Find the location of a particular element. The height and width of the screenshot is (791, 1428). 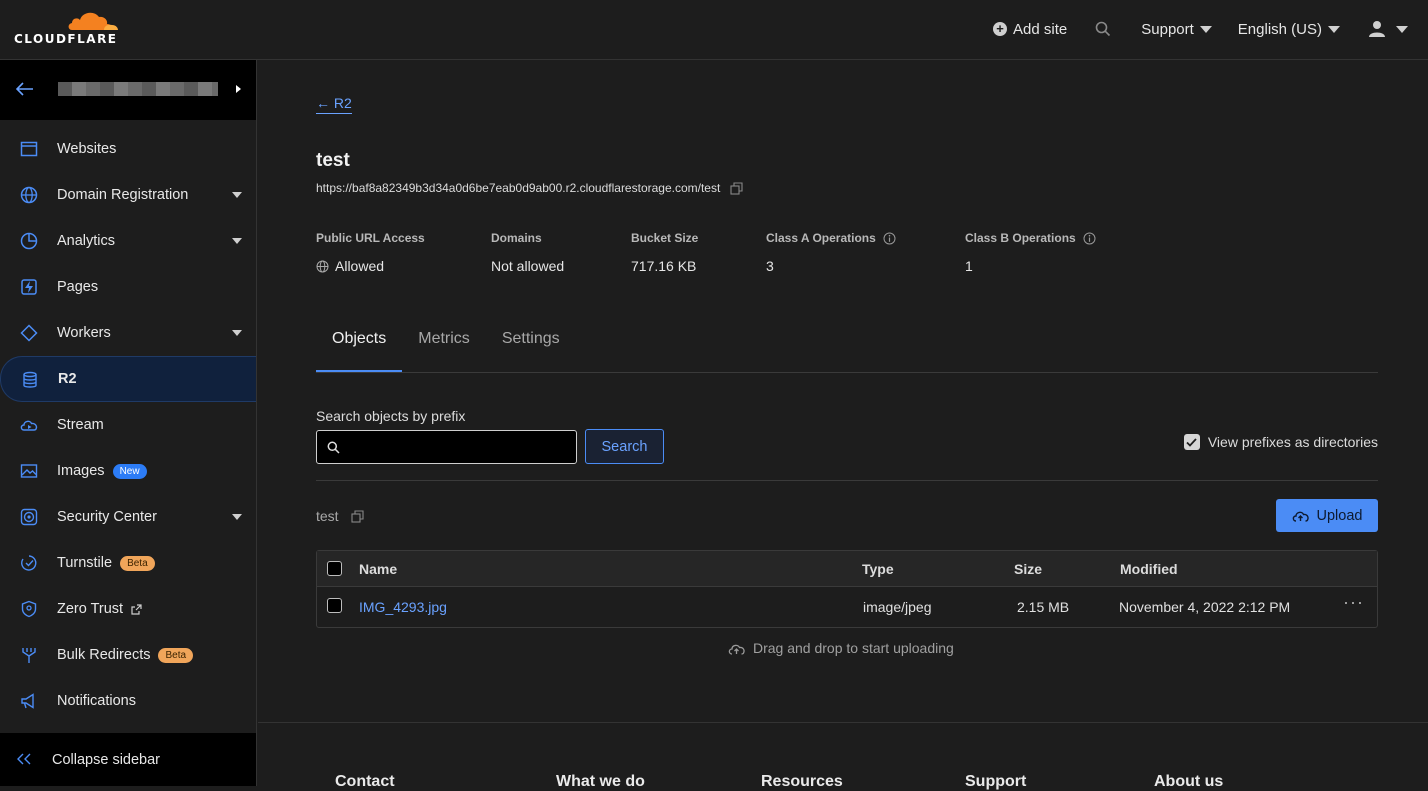

view-prefixes-toggle: View prefixes as directories is located at coordinates (1280, 442).